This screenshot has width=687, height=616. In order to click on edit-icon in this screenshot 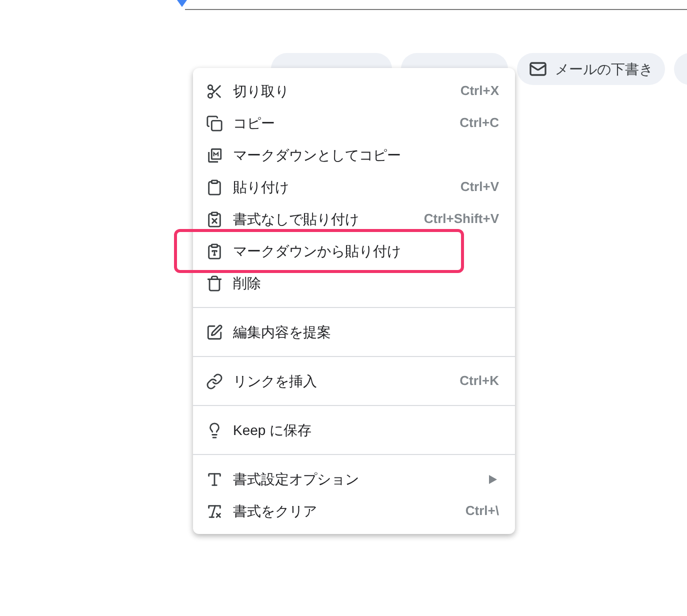, I will do `click(214, 332)`.